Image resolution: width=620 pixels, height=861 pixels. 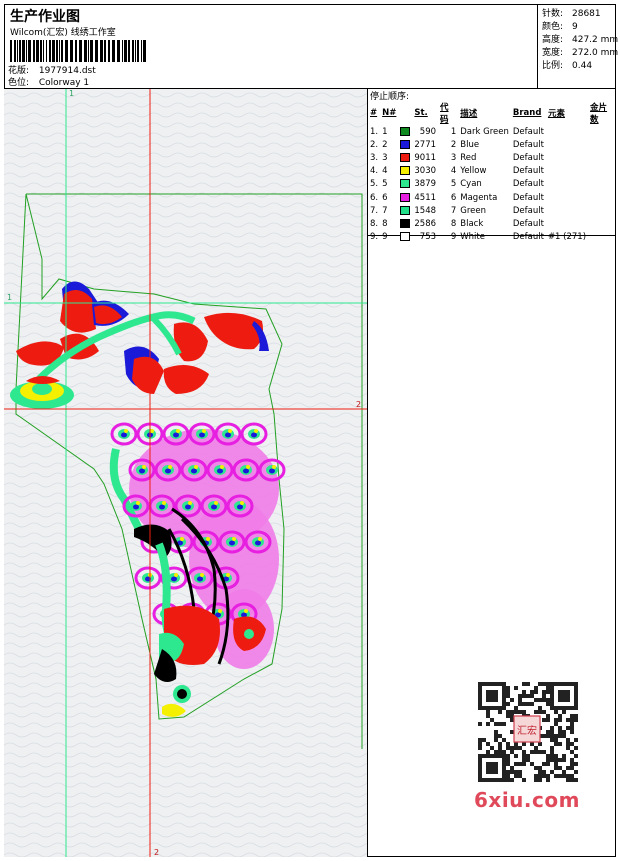 What do you see at coordinates (528, 732) in the screenshot?
I see `qr-code: 汇宏` at bounding box center [528, 732].